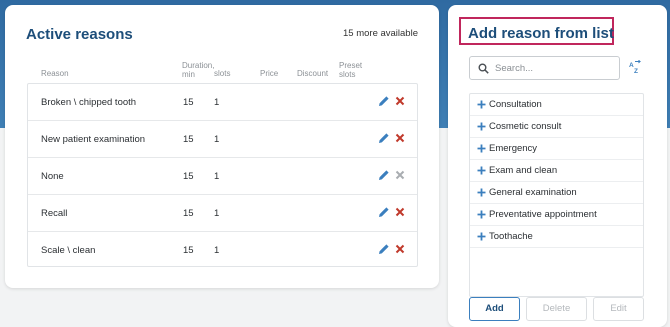  I want to click on column-header-discount: Discount, so click(313, 73).